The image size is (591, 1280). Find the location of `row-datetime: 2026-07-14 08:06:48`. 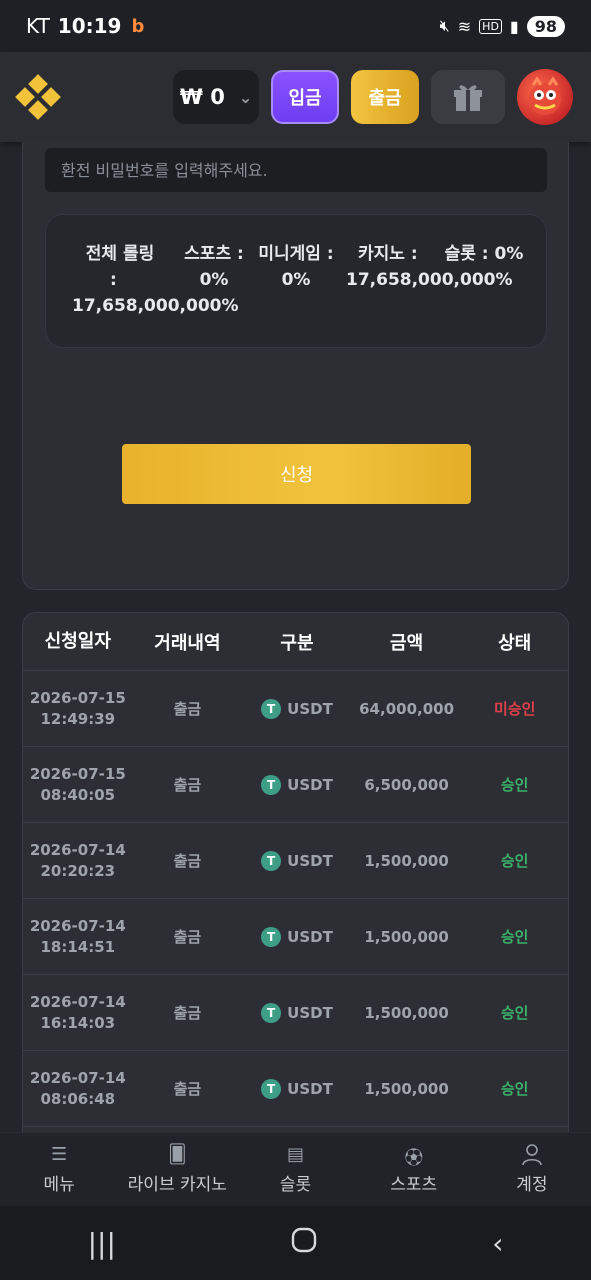

row-datetime: 2026-07-14 08:06:48 is located at coordinates (78, 1089).